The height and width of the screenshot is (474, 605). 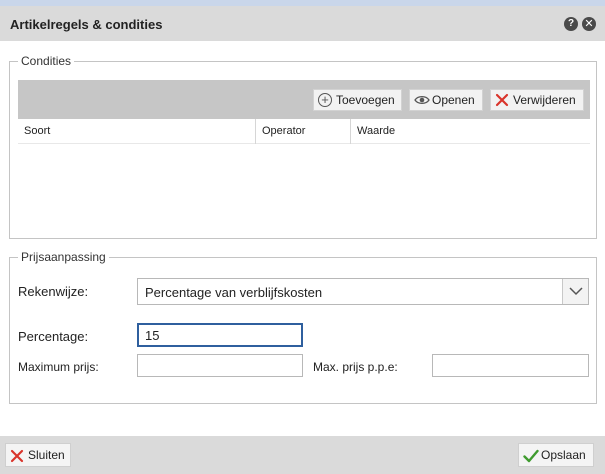 I want to click on dialog-titlebar: Artikelregels & condities ? ✕, so click(x=302, y=23).